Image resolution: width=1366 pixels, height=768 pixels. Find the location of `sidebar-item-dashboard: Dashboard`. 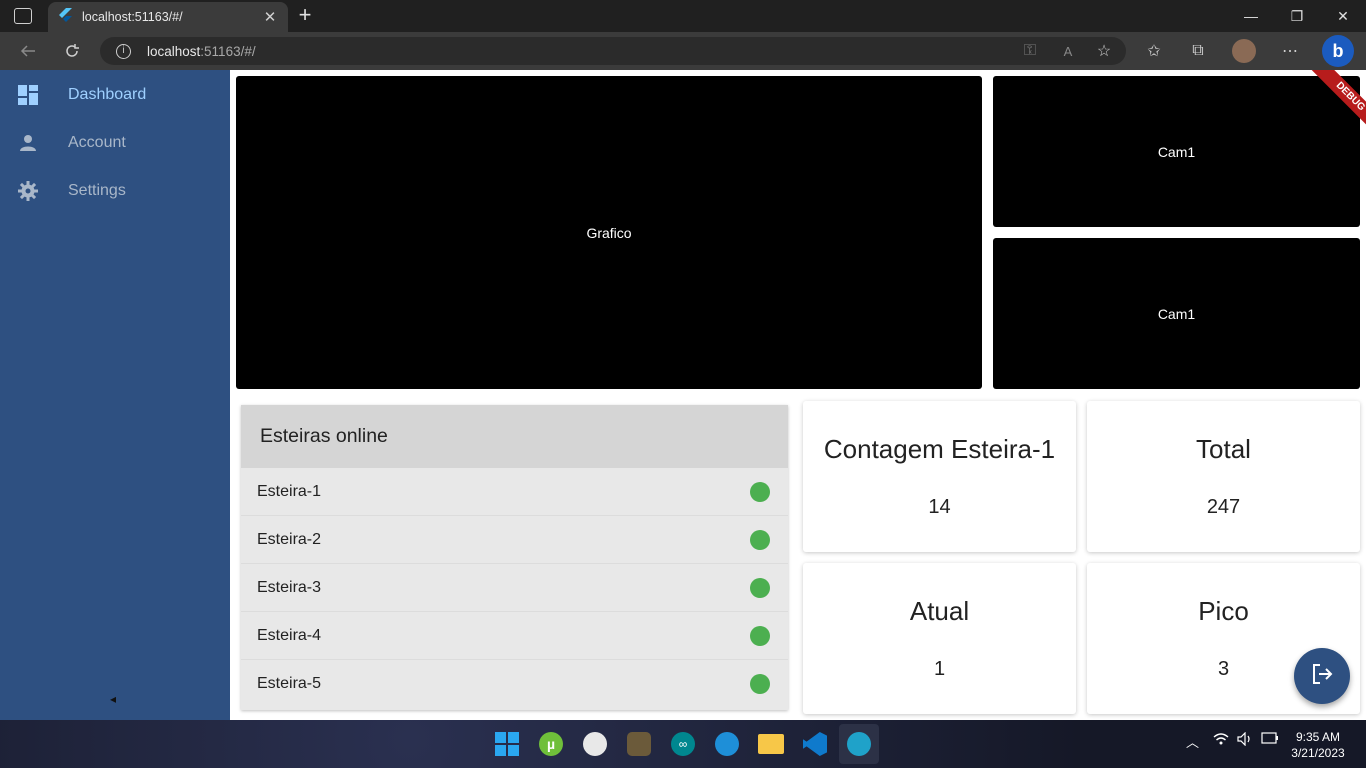

sidebar-item-dashboard: Dashboard is located at coordinates (115, 95).